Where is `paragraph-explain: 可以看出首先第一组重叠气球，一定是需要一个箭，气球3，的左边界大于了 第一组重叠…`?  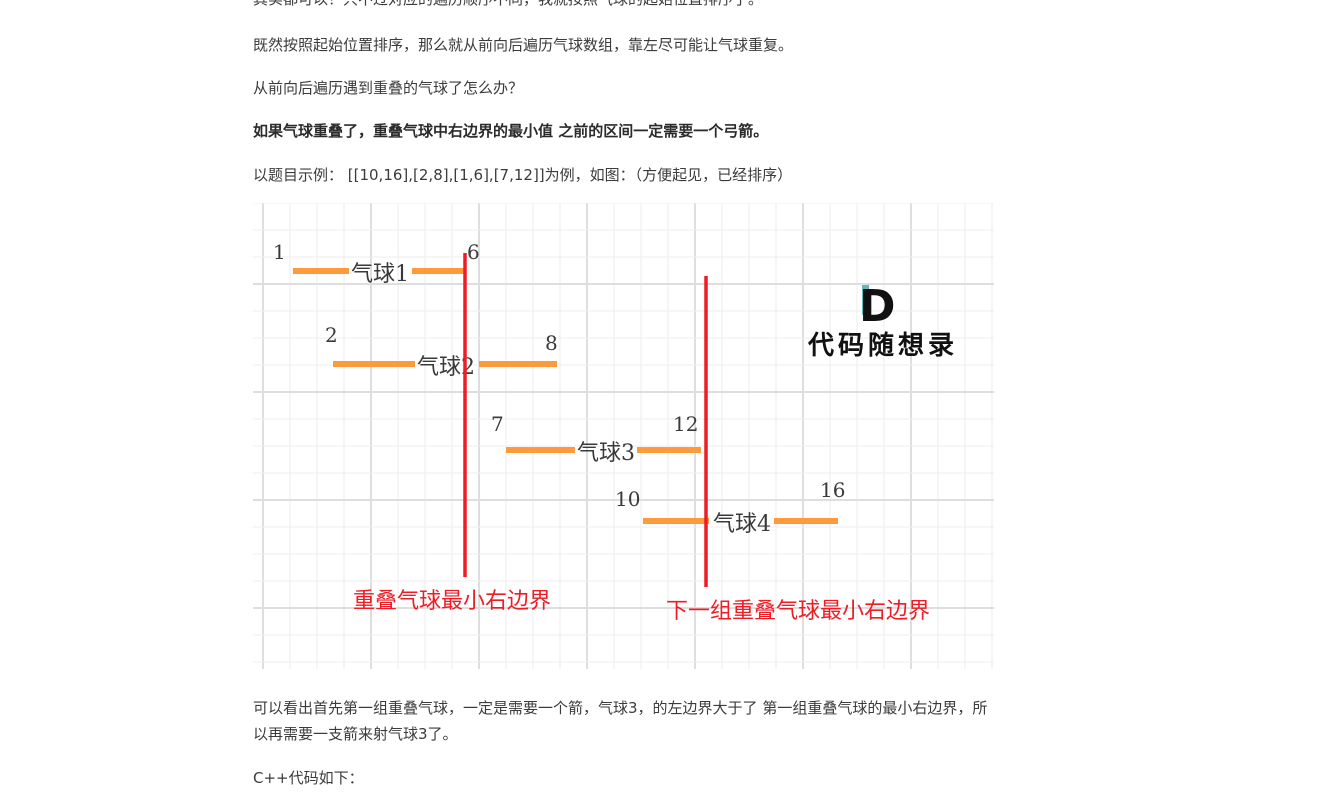
paragraph-explain: 可以看出首先第一组重叠气球，一定是需要一个箭，气球3，的左边界大于了 第一组重叠… is located at coordinates (620, 721).